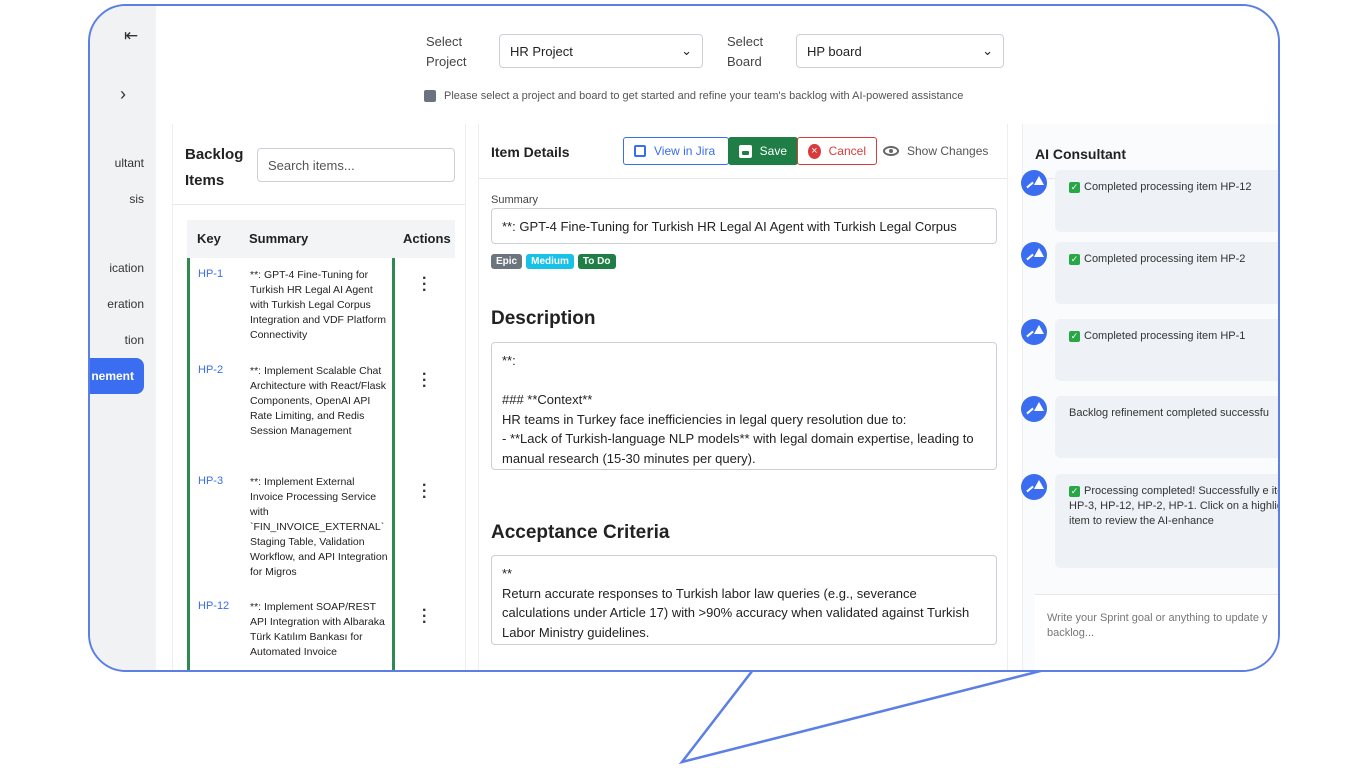 The height and width of the screenshot is (768, 1366). Describe the element at coordinates (123, 94) in the screenshot. I see `chevron-right-icon: ›` at that location.